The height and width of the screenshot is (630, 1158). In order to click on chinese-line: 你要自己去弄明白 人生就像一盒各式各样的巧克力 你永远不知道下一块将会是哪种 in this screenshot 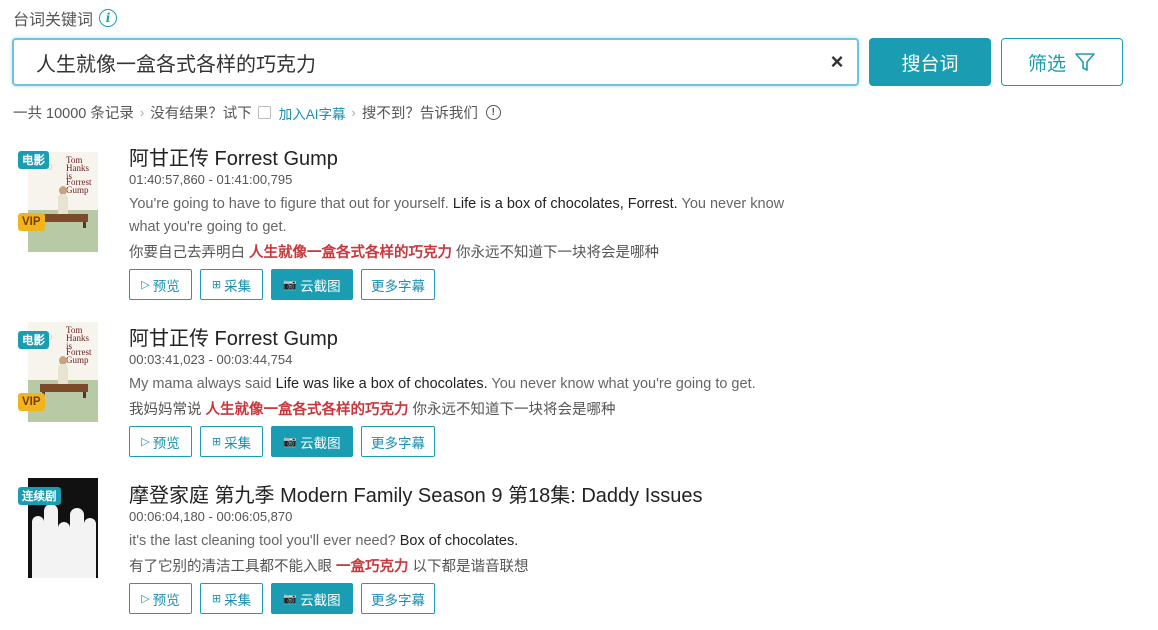, I will do `click(394, 251)`.